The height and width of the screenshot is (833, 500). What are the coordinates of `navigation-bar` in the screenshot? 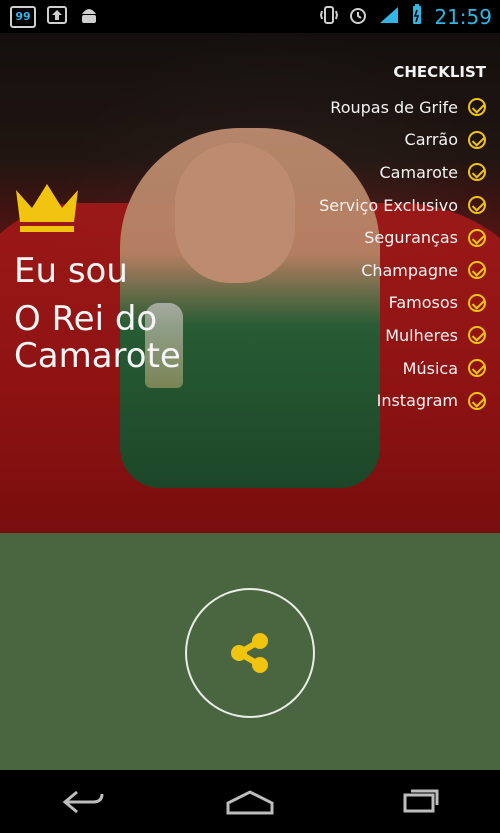 It's located at (250, 801).